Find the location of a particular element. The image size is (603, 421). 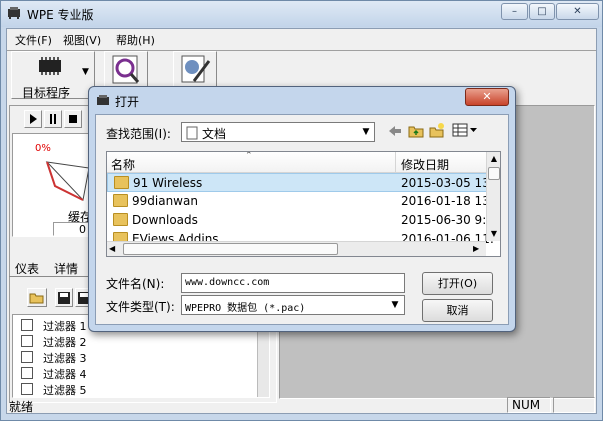

dialog-close-button: ✕ is located at coordinates (487, 97).